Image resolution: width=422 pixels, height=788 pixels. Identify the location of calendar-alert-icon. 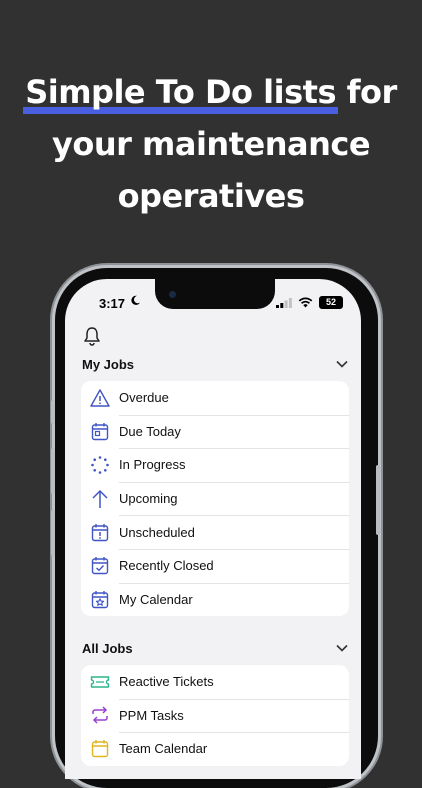
(100, 532).